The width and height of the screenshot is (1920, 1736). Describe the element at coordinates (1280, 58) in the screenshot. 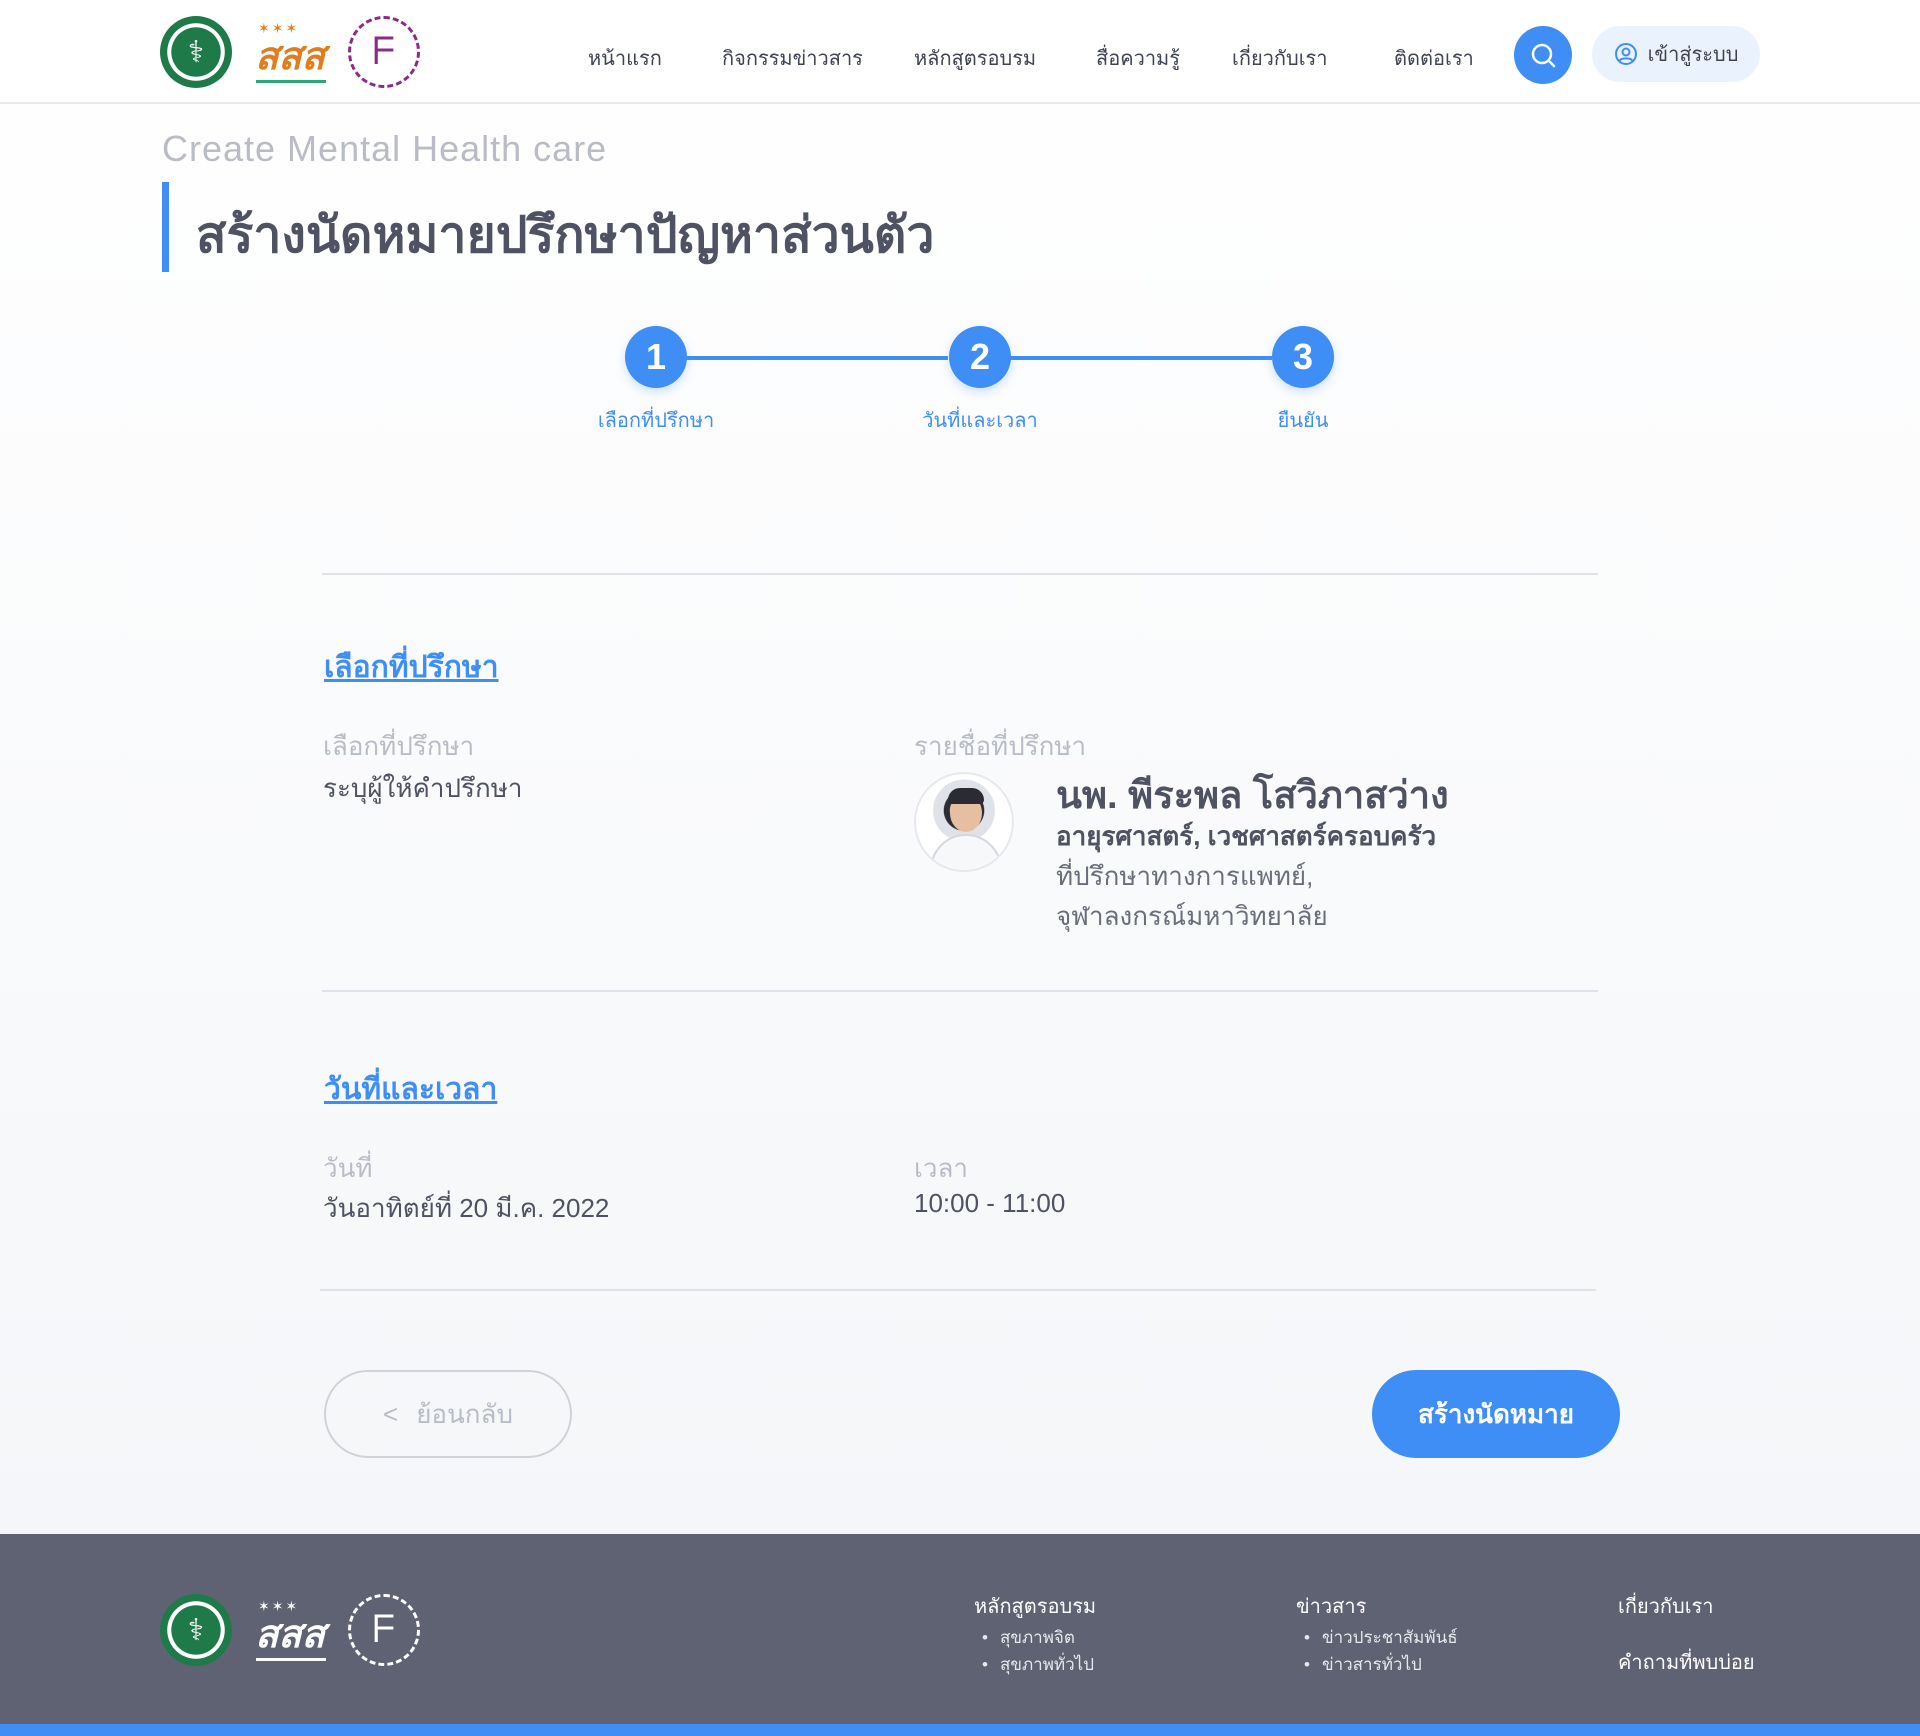

I see `nav-about-us: เกี่ยวกับเรา` at that location.